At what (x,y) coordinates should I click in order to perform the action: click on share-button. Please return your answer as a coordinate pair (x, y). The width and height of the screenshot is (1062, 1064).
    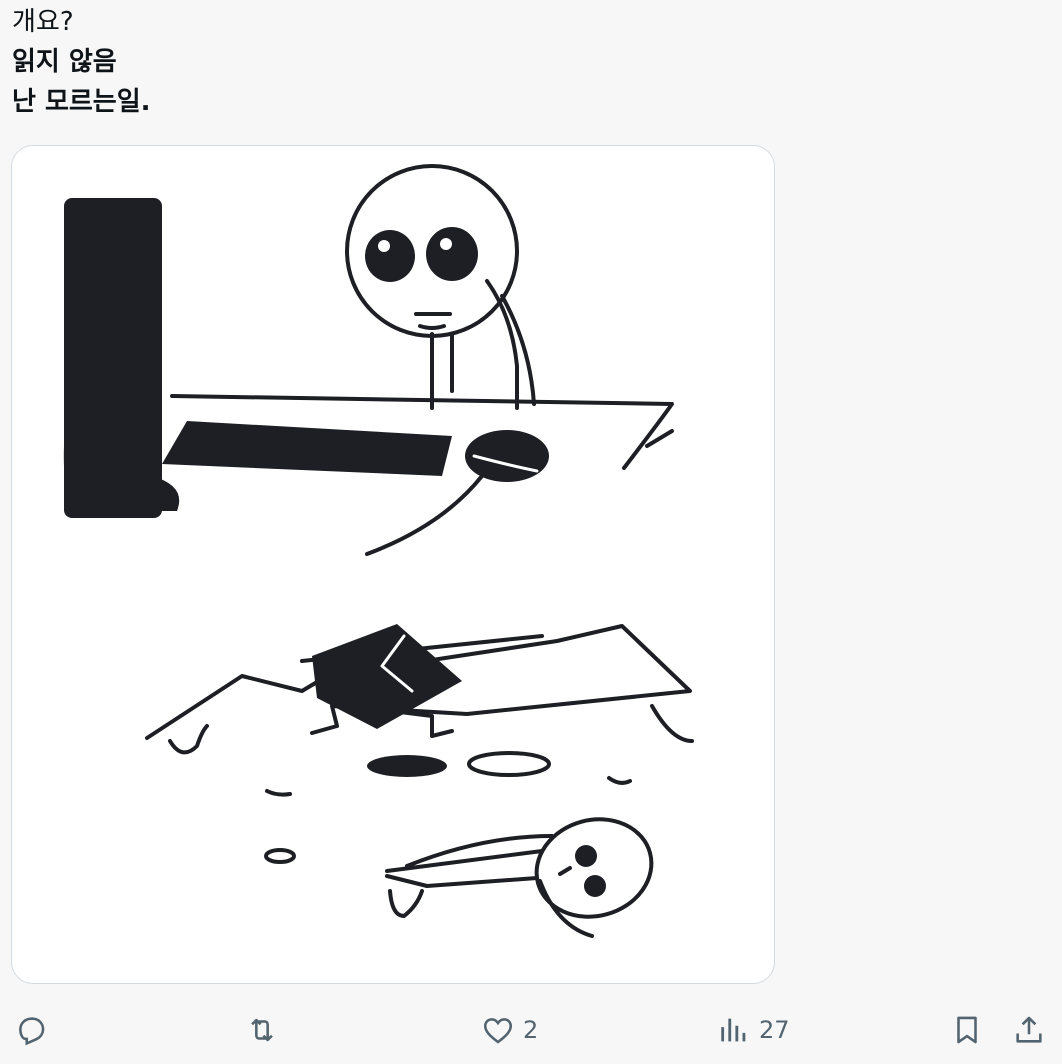
    Looking at the image, I should click on (1029, 1030).